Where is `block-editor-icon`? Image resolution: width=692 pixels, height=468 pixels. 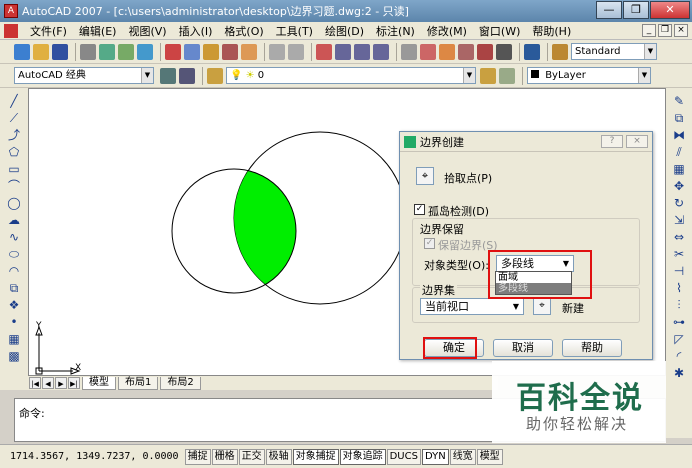 block-editor-icon is located at coordinates (249, 51).